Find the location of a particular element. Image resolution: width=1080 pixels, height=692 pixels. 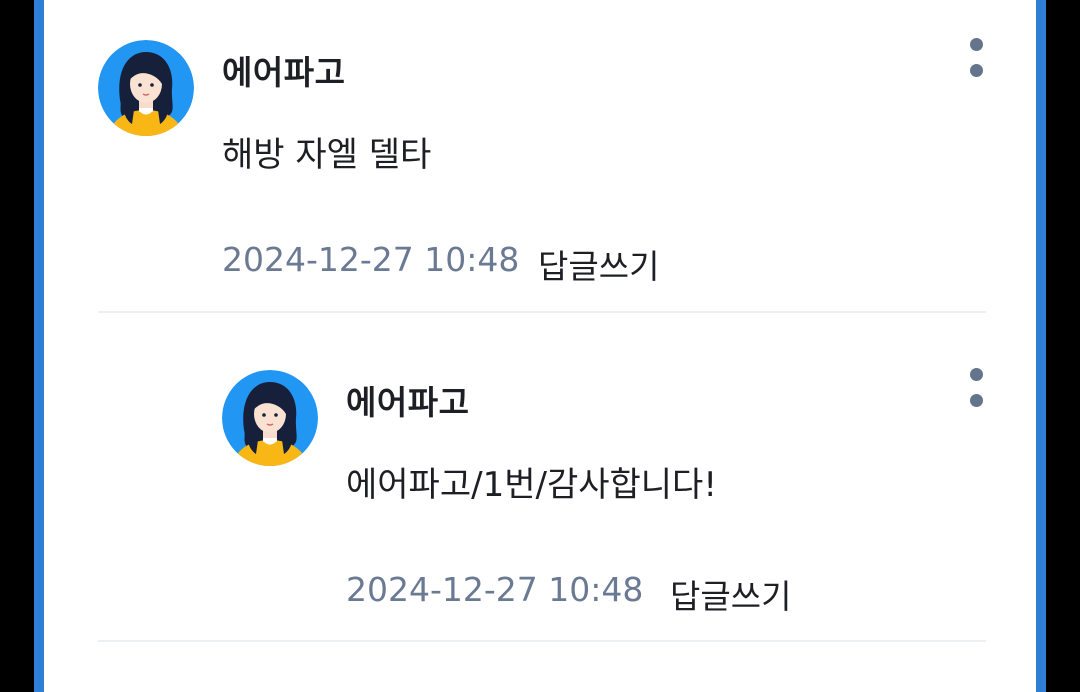

comment-text: 에어파고/1번/감사합니다! is located at coordinates (531, 485).